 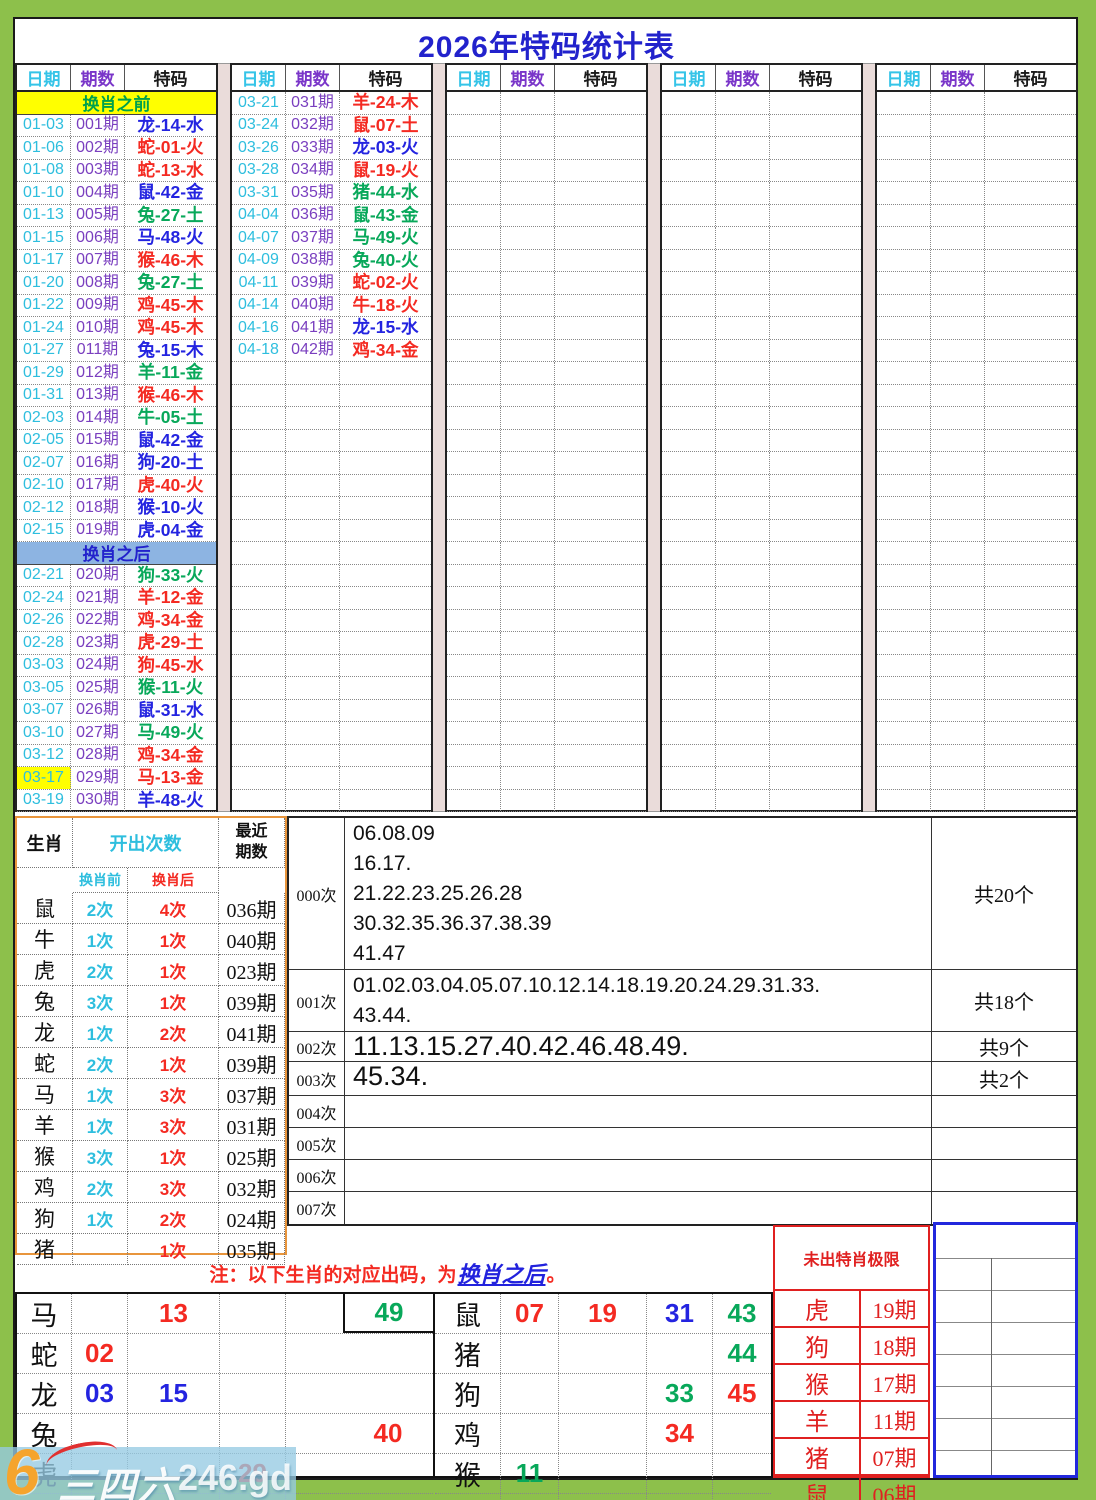 What do you see at coordinates (45, 1187) in the screenshot?
I see `zodiac-cell: 鸡` at bounding box center [45, 1187].